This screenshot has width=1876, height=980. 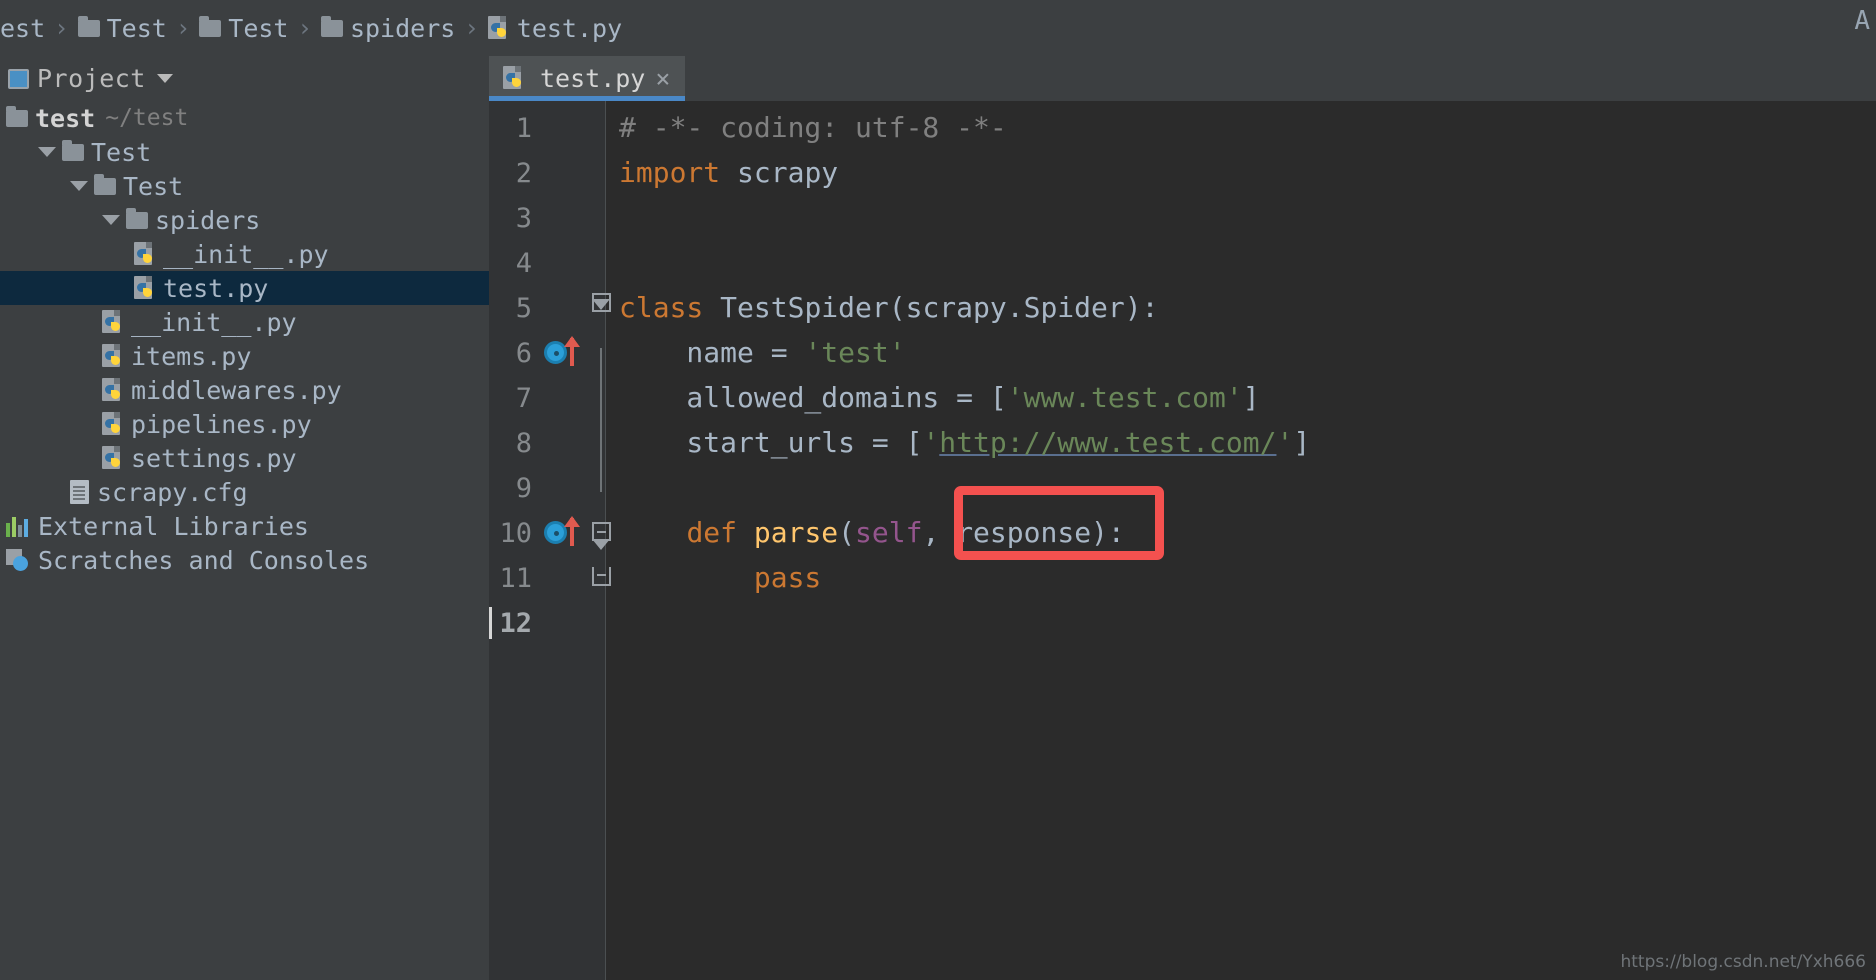 I want to click on code-token: ], so click(x=1302, y=442).